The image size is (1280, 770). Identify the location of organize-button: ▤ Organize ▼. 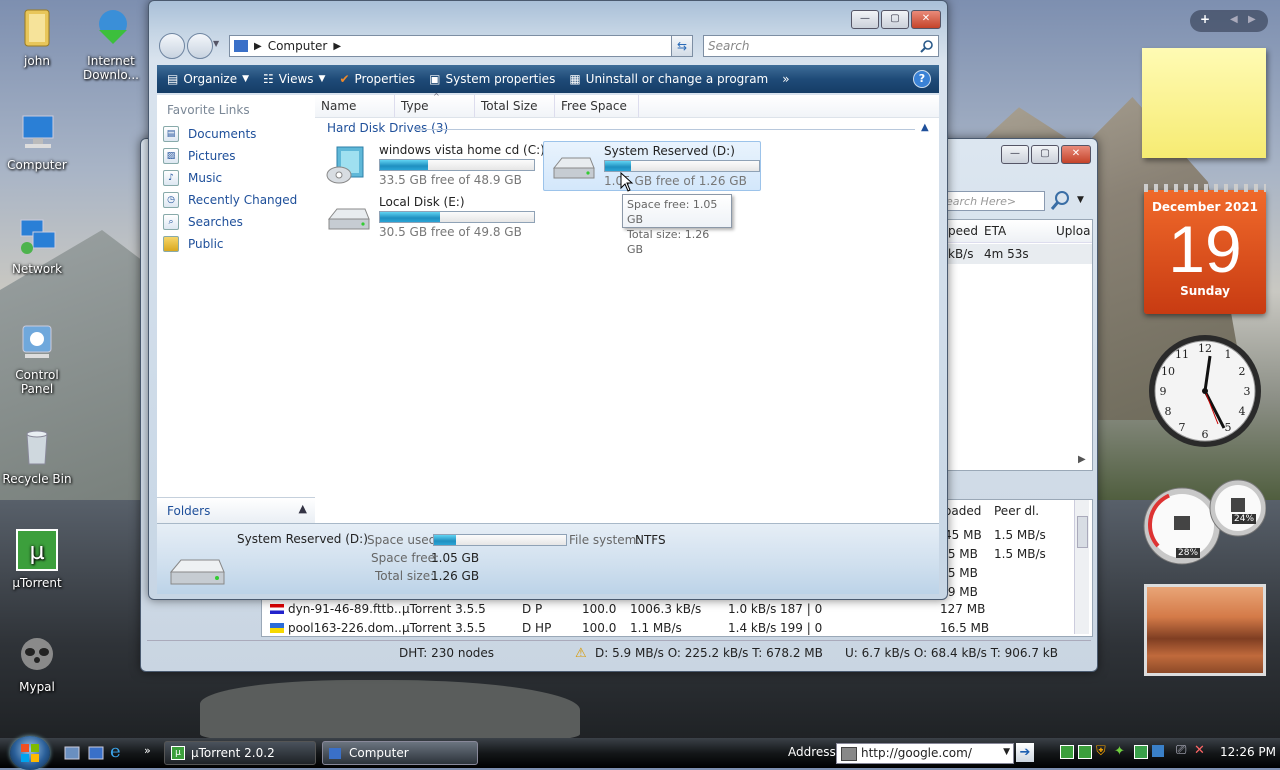
(208, 79).